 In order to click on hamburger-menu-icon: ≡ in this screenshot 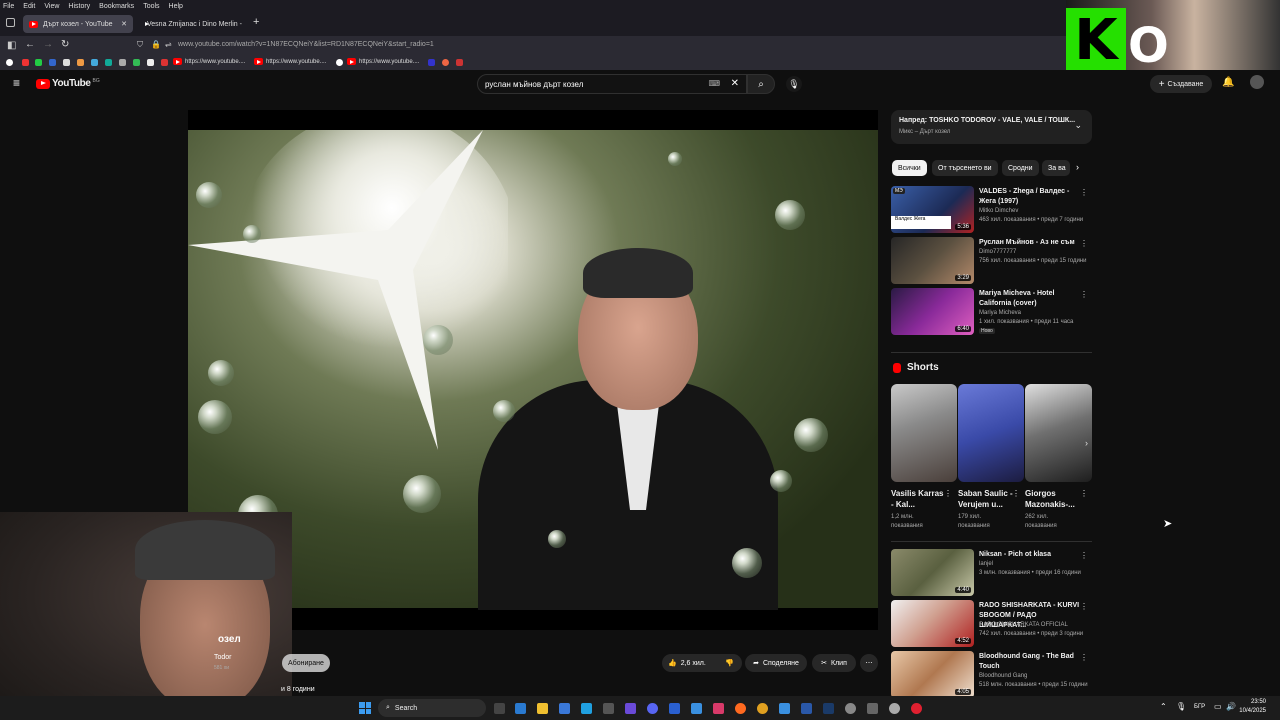, I will do `click(16, 83)`.